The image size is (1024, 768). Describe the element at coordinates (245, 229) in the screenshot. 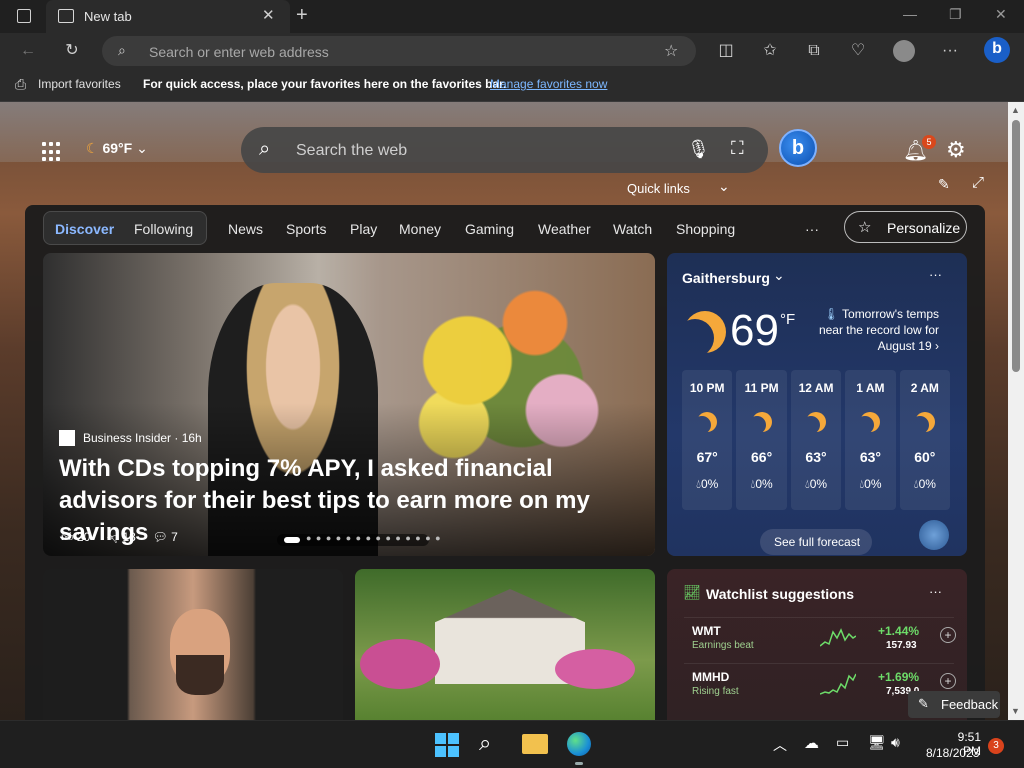

I see `tab-news: News` at that location.